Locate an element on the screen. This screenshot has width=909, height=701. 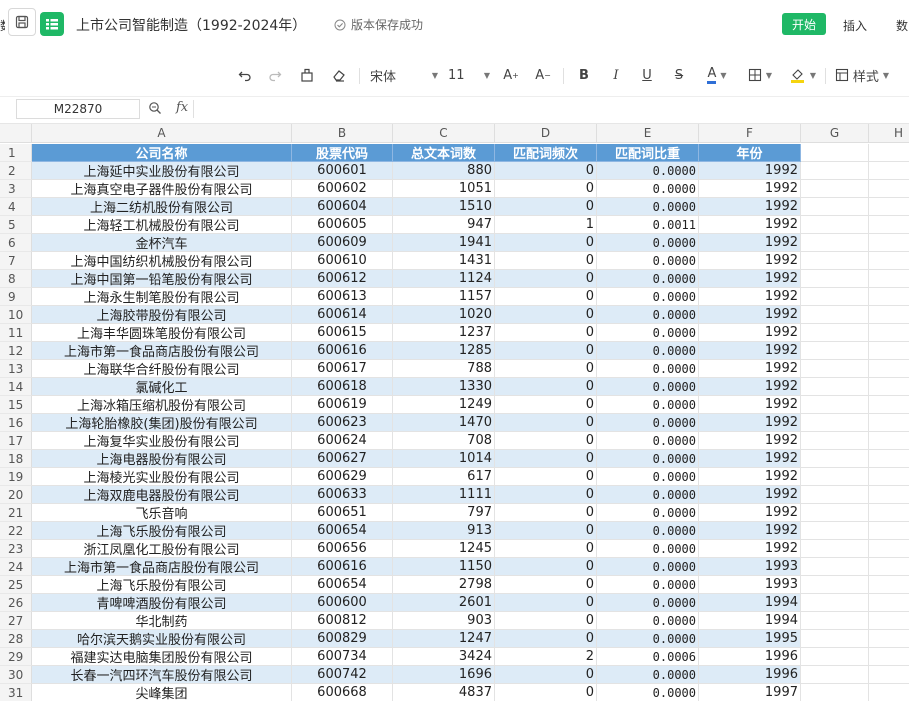
data-cell: 哈尔滨天鹅实业股份有限公司 is located at coordinates (162, 639).